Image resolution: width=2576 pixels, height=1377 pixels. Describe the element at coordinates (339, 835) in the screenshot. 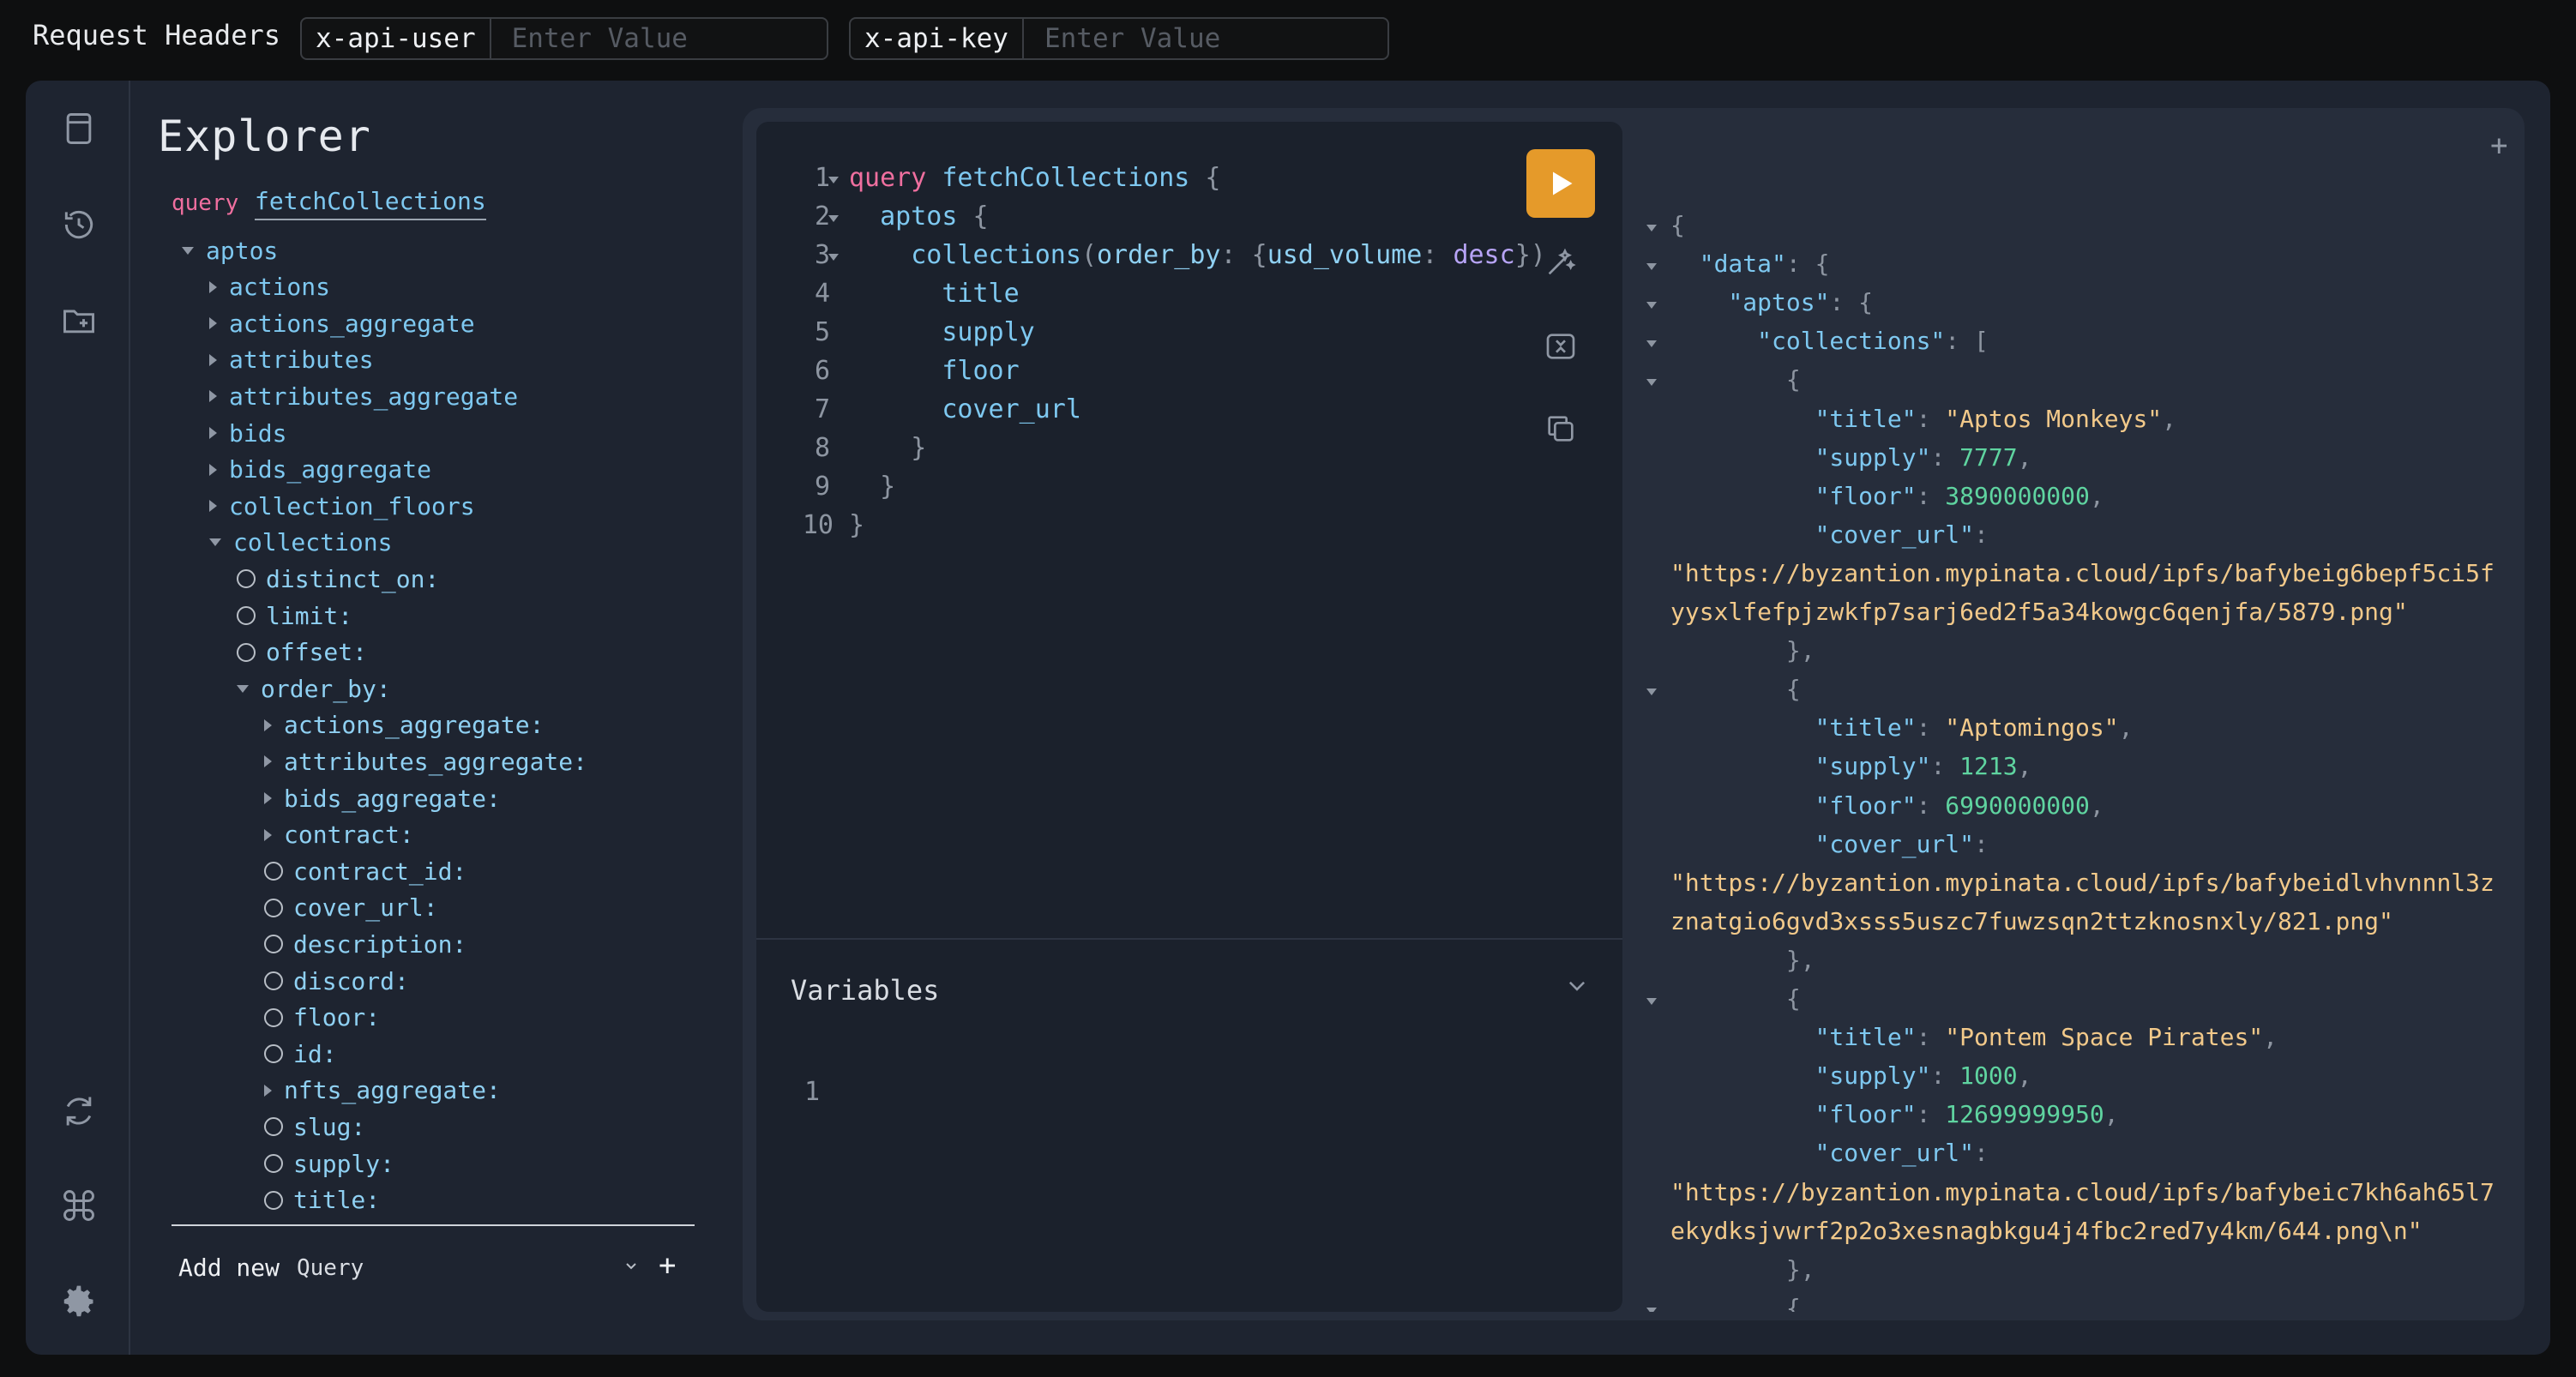

I see `tree-item-contract: contract:` at that location.